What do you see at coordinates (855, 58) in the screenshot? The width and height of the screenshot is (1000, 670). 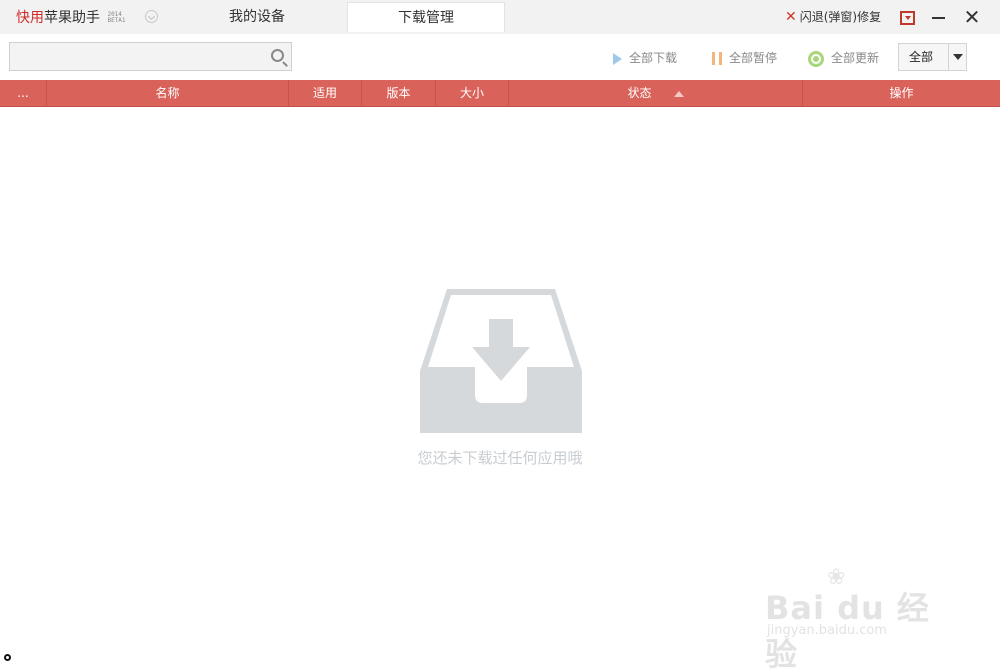 I see `update-all-label: 全部更新` at bounding box center [855, 58].